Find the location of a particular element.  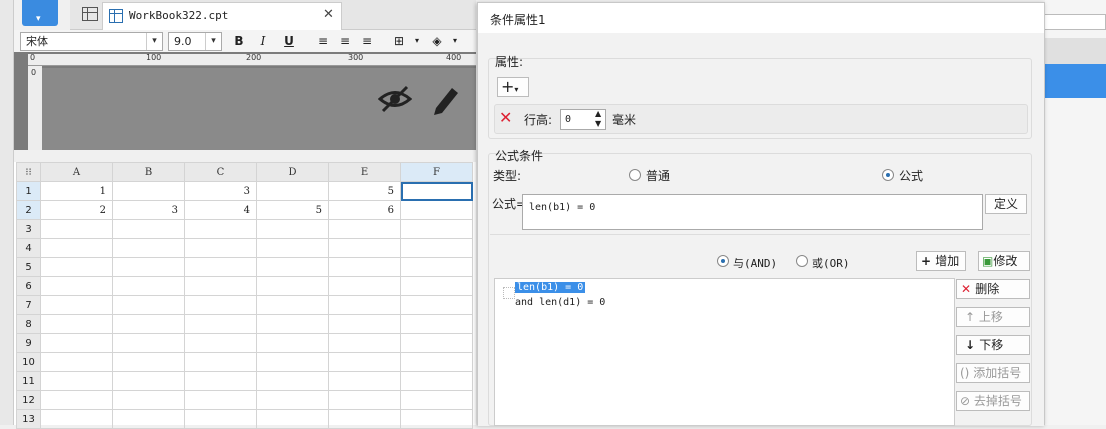

row-header: 1 is located at coordinates (28, 191).